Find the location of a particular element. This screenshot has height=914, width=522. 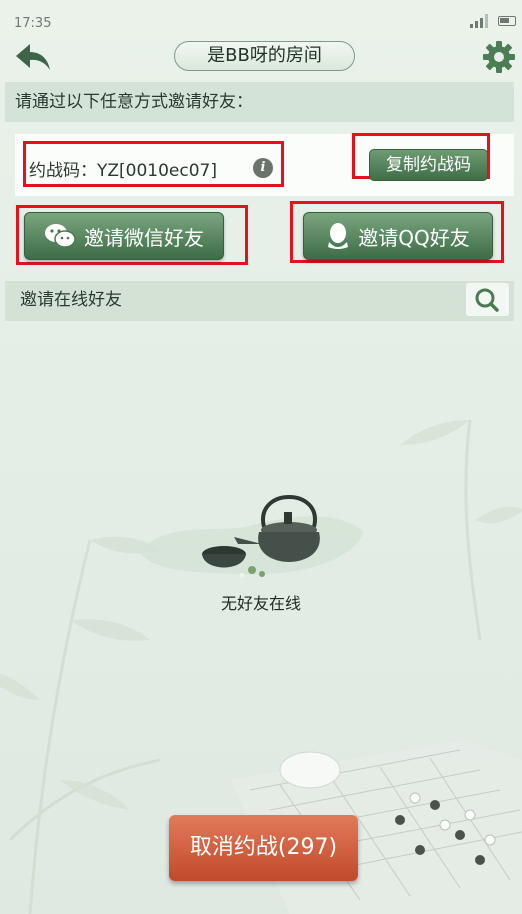

teapot-illustration is located at coordinates (251, 536).